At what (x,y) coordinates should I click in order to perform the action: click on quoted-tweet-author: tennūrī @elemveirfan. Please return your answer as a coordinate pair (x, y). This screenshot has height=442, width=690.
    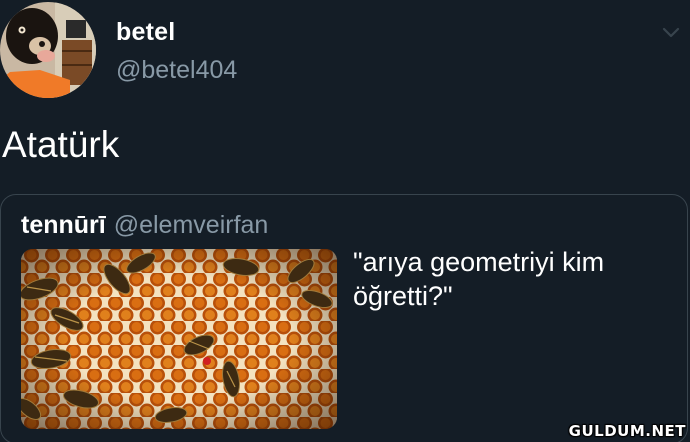
    Looking at the image, I should click on (144, 225).